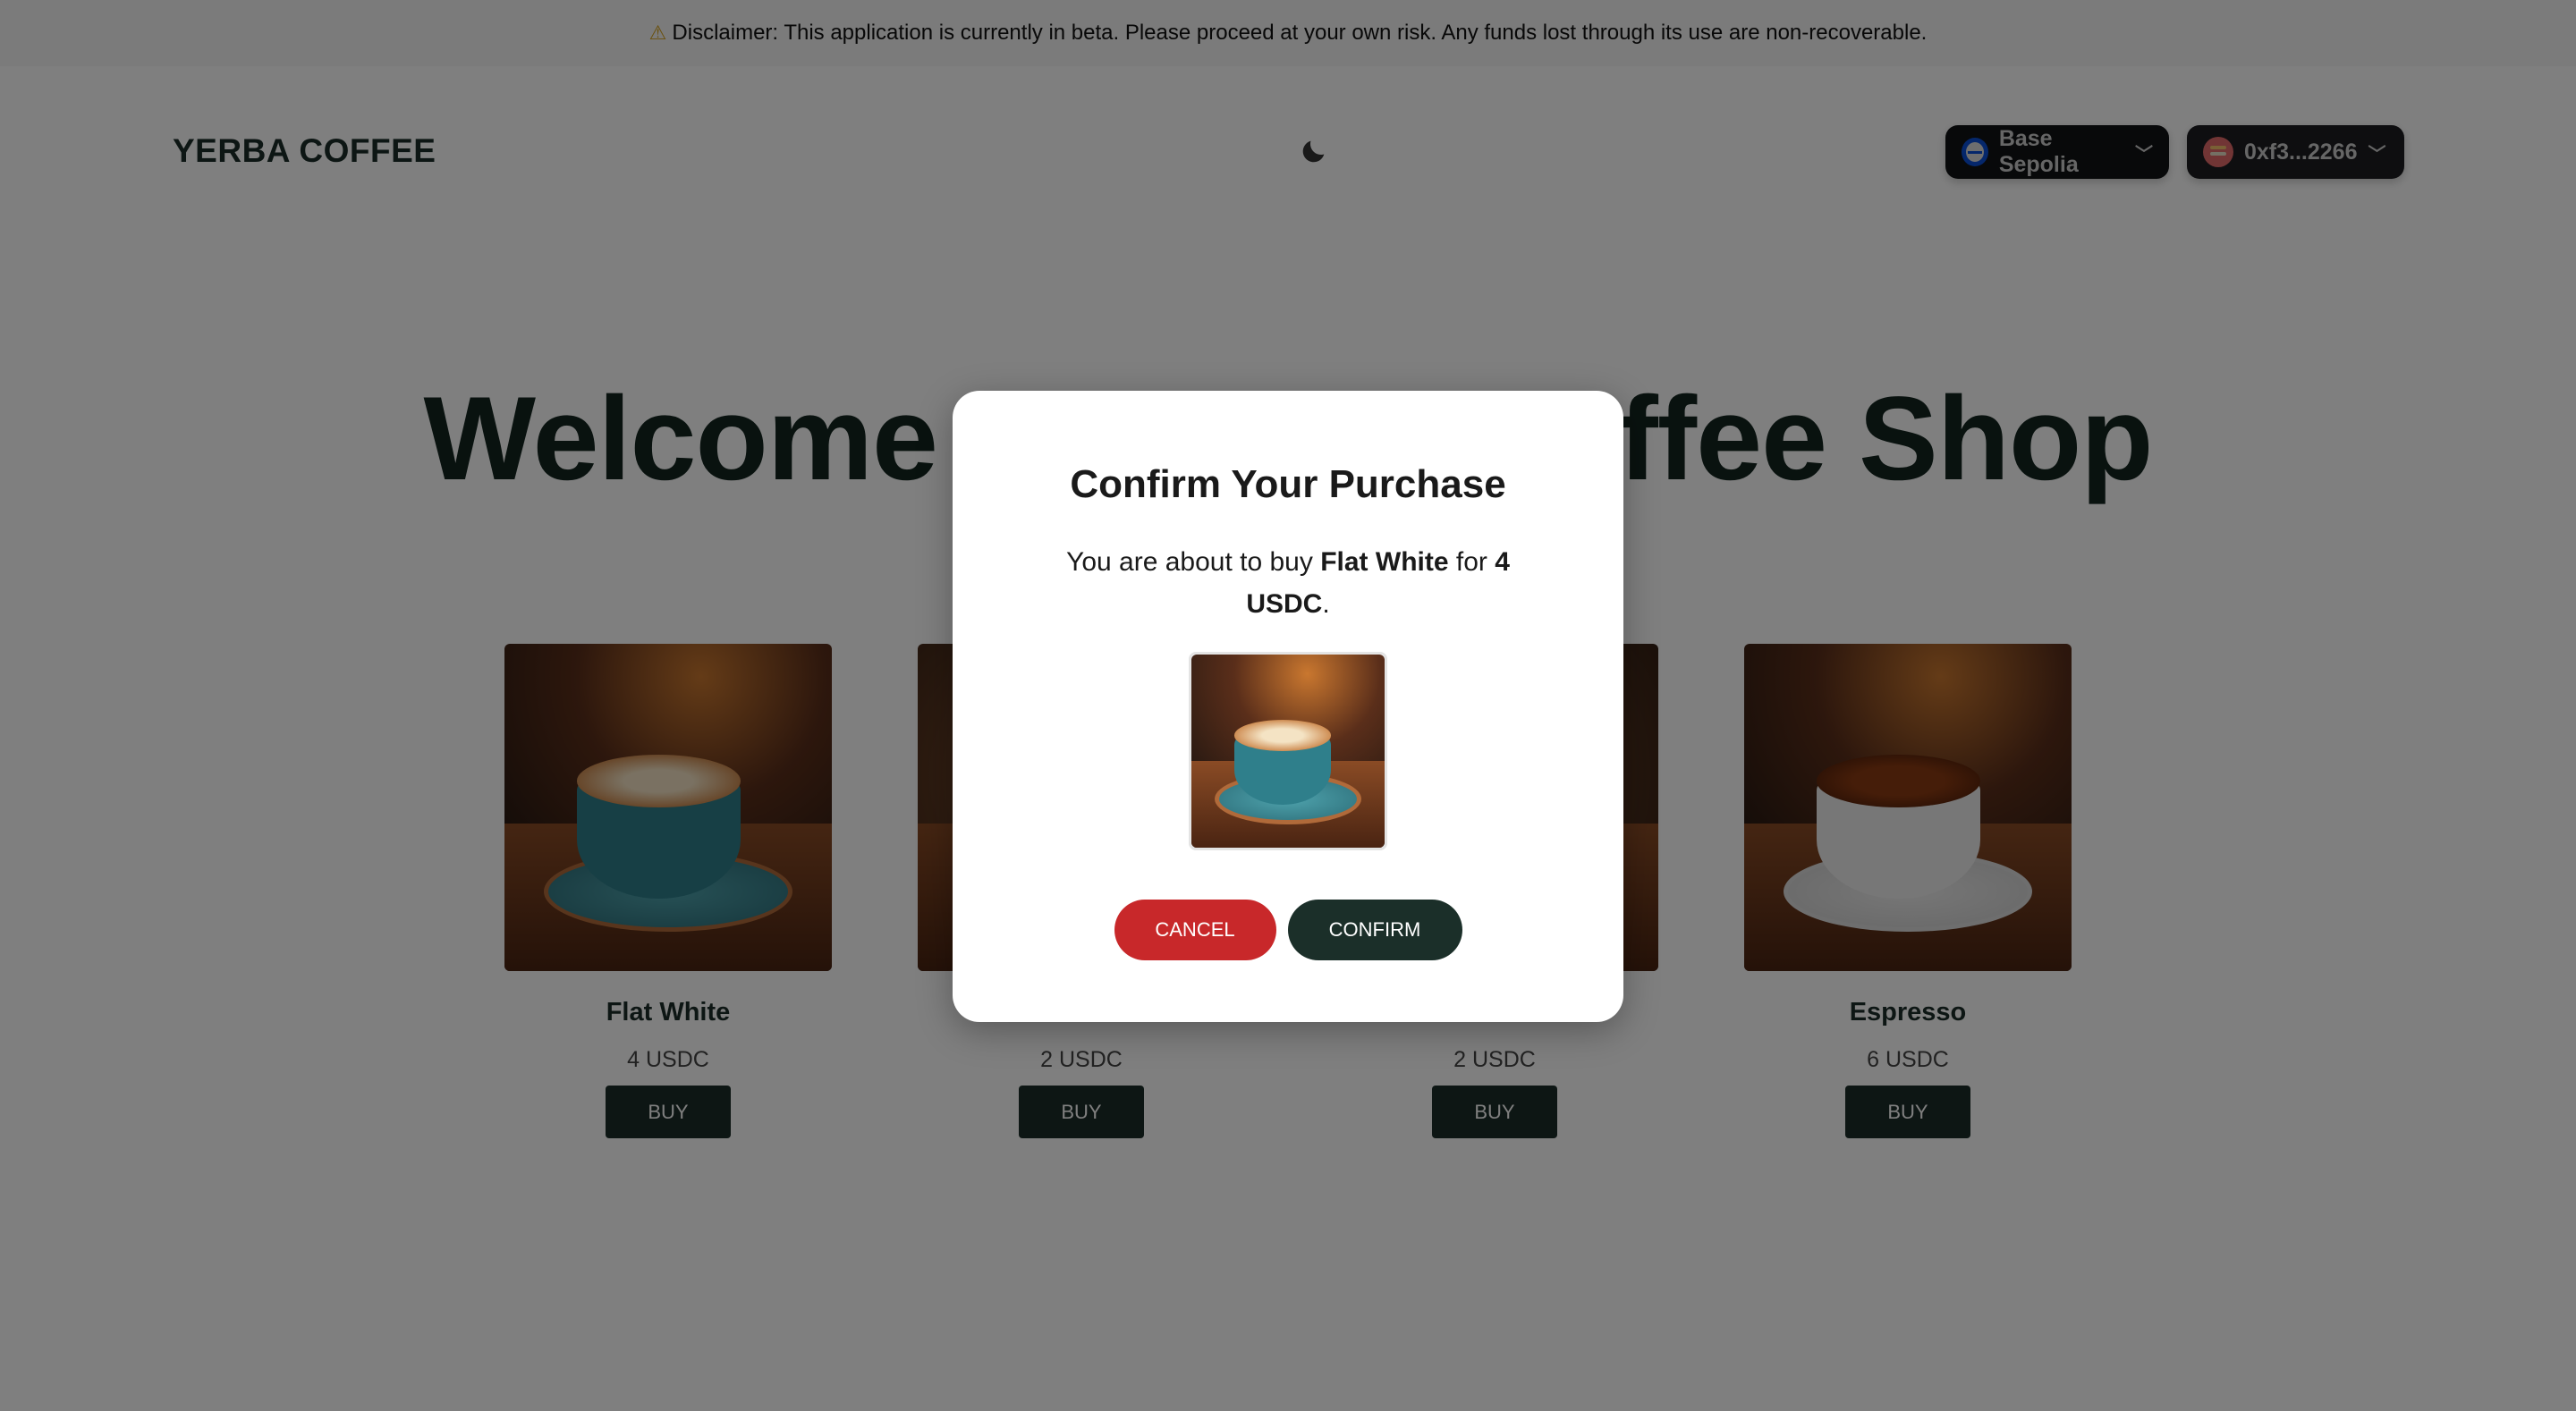 The width and height of the screenshot is (2576, 1411). I want to click on product-image, so click(1288, 751).